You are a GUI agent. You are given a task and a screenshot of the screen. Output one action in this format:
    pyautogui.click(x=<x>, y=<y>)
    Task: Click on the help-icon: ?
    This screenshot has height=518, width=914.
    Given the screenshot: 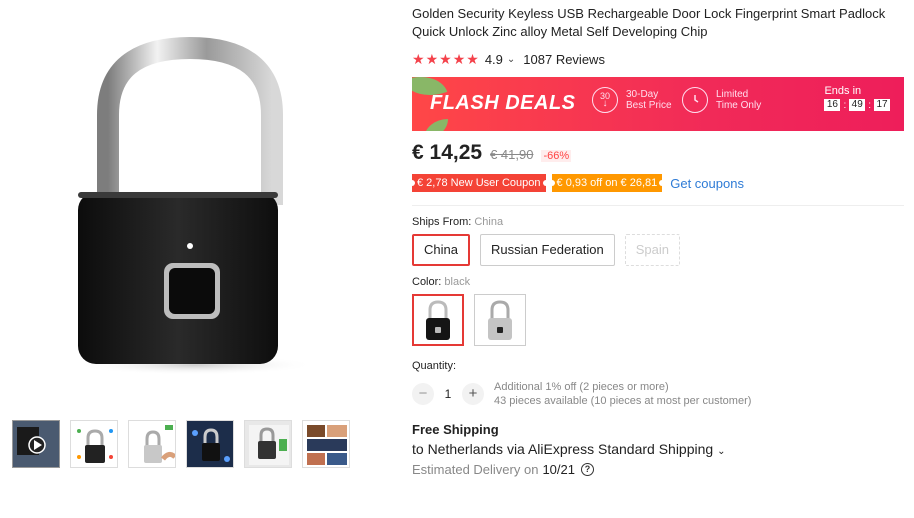 What is the action you would take?
    pyautogui.click(x=587, y=469)
    